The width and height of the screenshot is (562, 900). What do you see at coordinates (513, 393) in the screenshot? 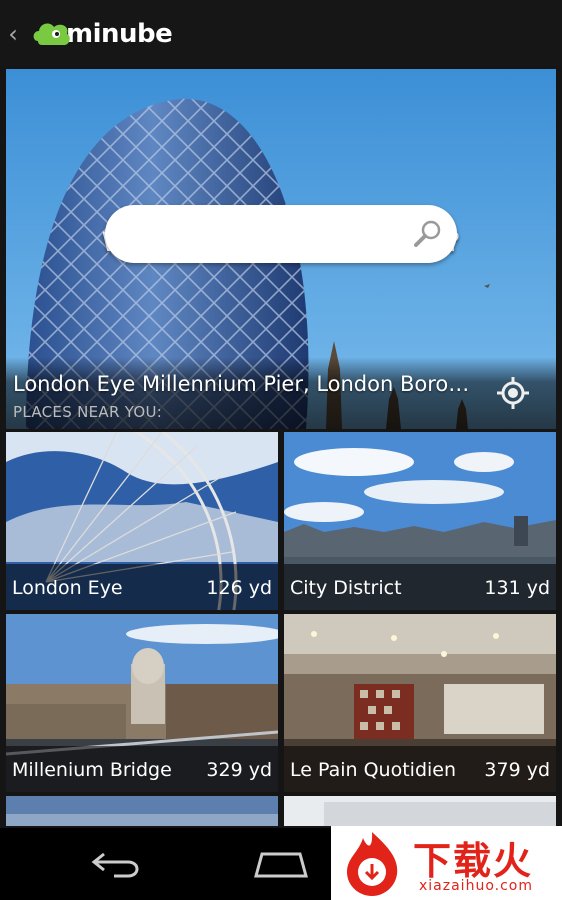
I see `locate-me-icon` at bounding box center [513, 393].